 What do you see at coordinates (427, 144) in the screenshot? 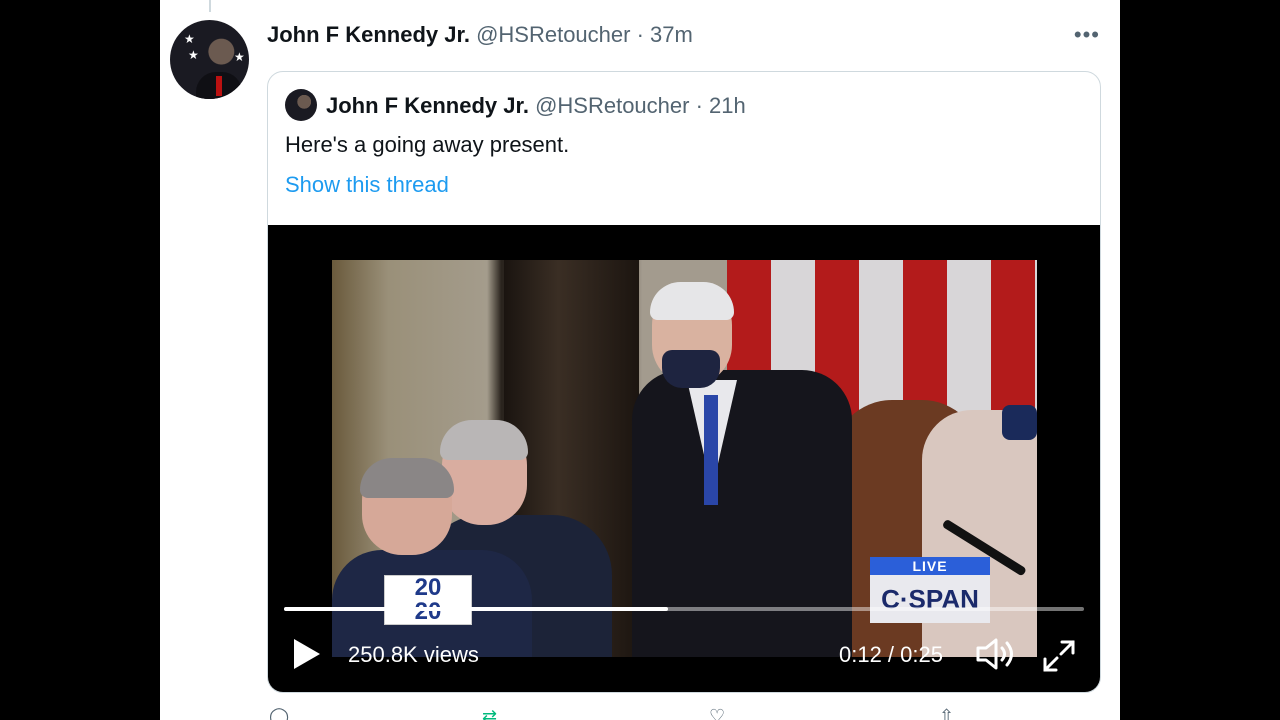
I see `quoted-text: Here's a going away present.` at bounding box center [427, 144].